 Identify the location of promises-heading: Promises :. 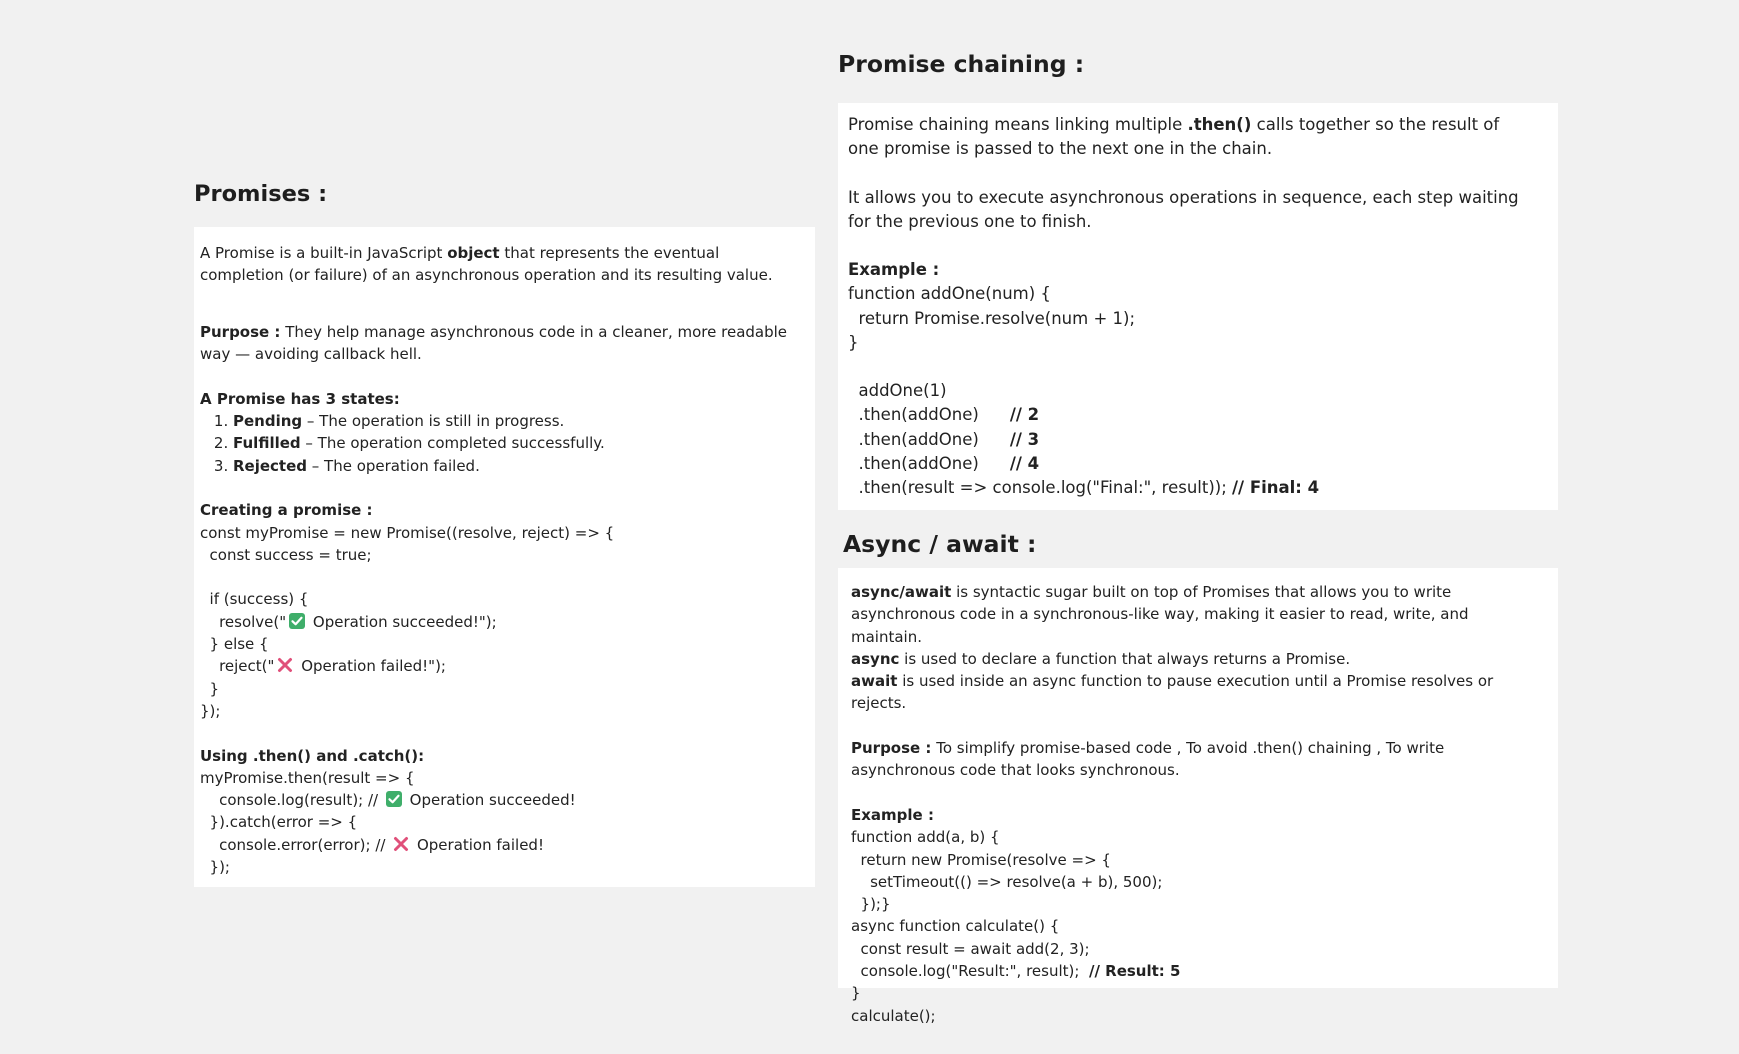
(261, 194).